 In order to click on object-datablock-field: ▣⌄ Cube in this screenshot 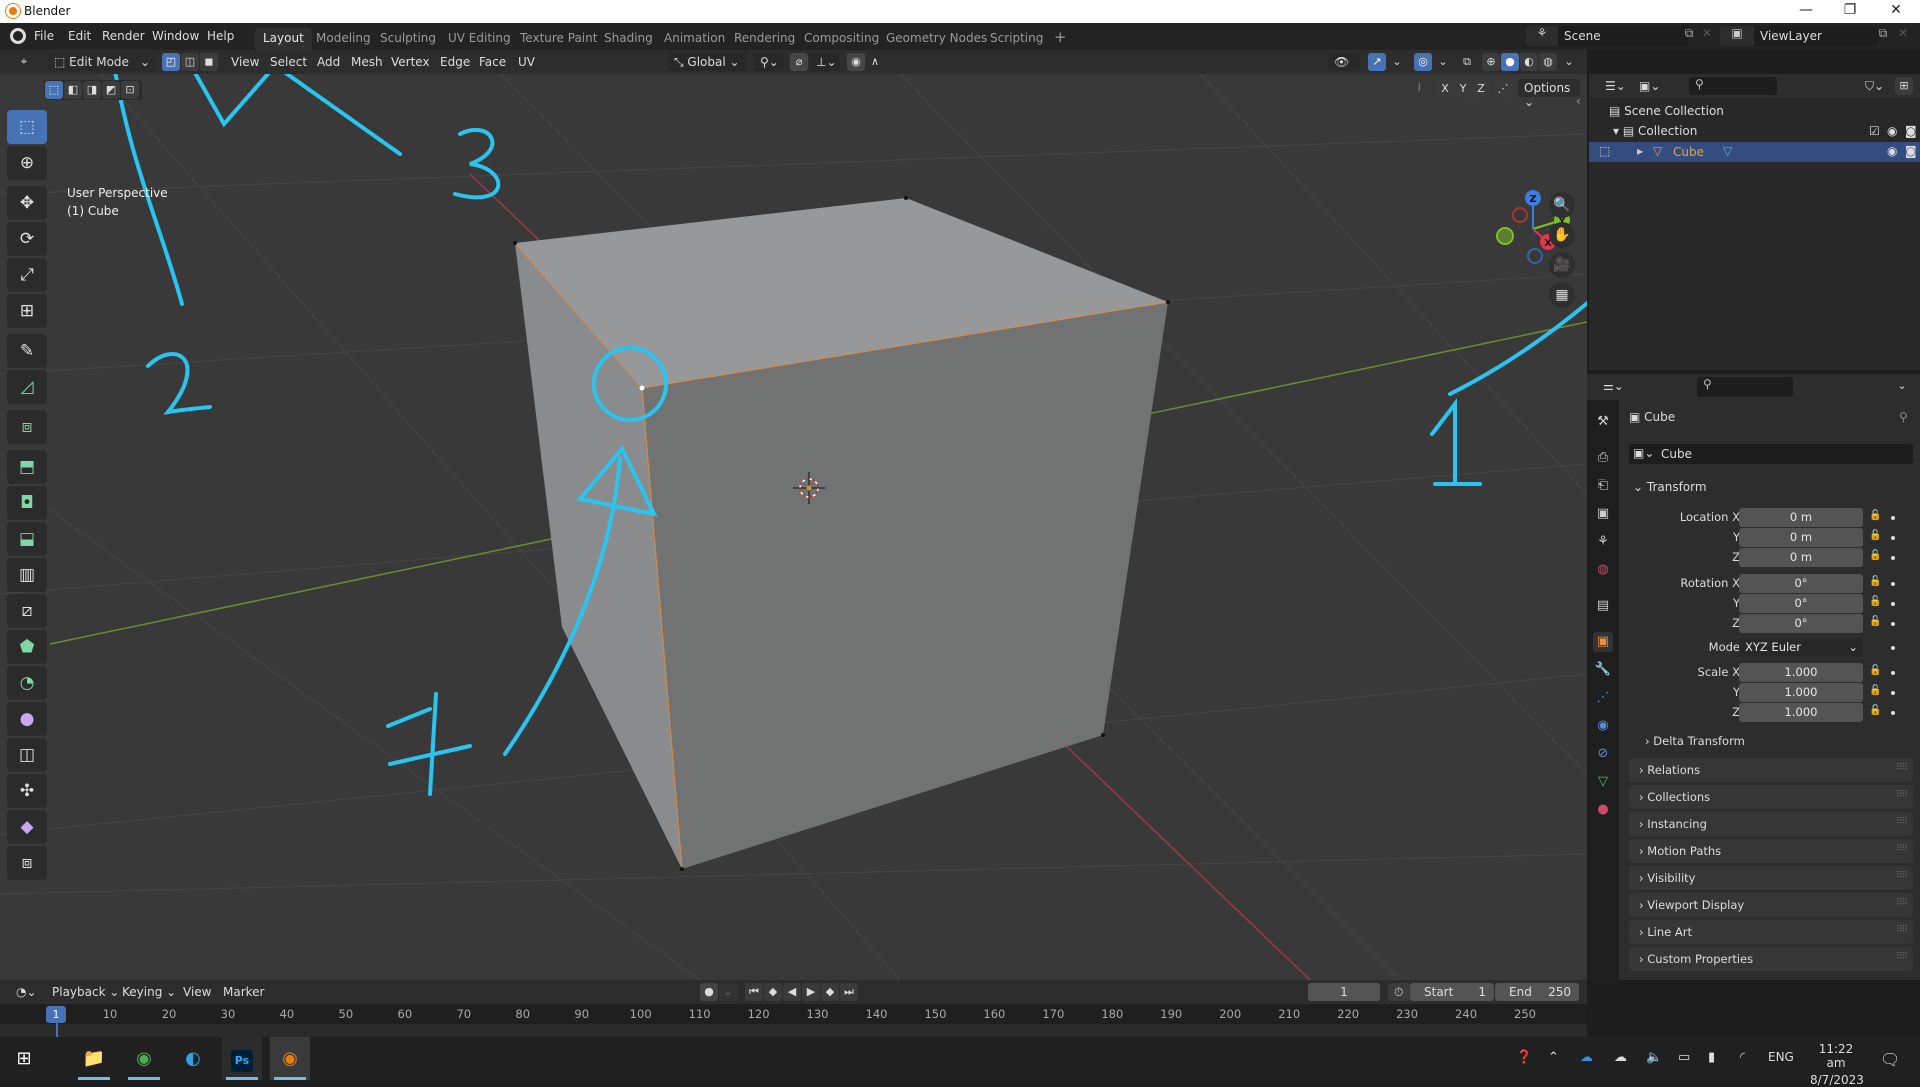, I will do `click(1771, 454)`.